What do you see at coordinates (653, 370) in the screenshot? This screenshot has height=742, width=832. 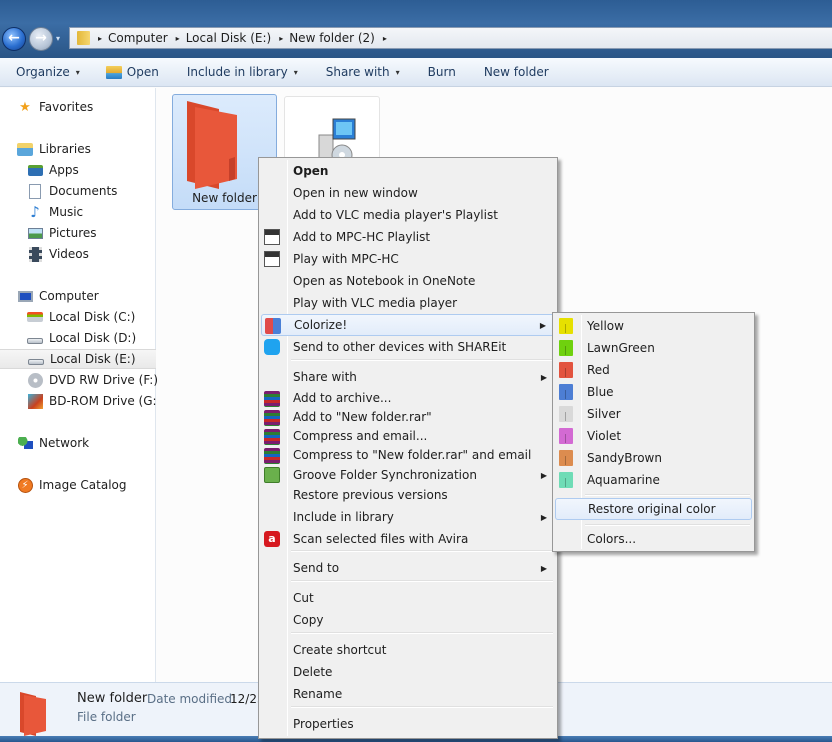 I see `color-option-red: Red` at bounding box center [653, 370].